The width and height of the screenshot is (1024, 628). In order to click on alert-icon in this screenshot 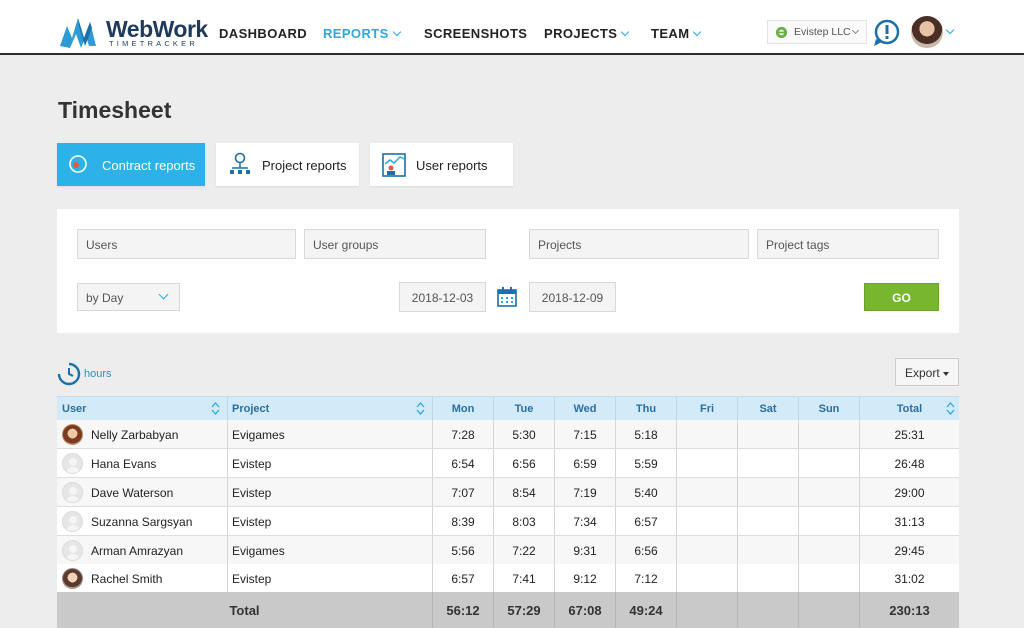, I will do `click(887, 32)`.